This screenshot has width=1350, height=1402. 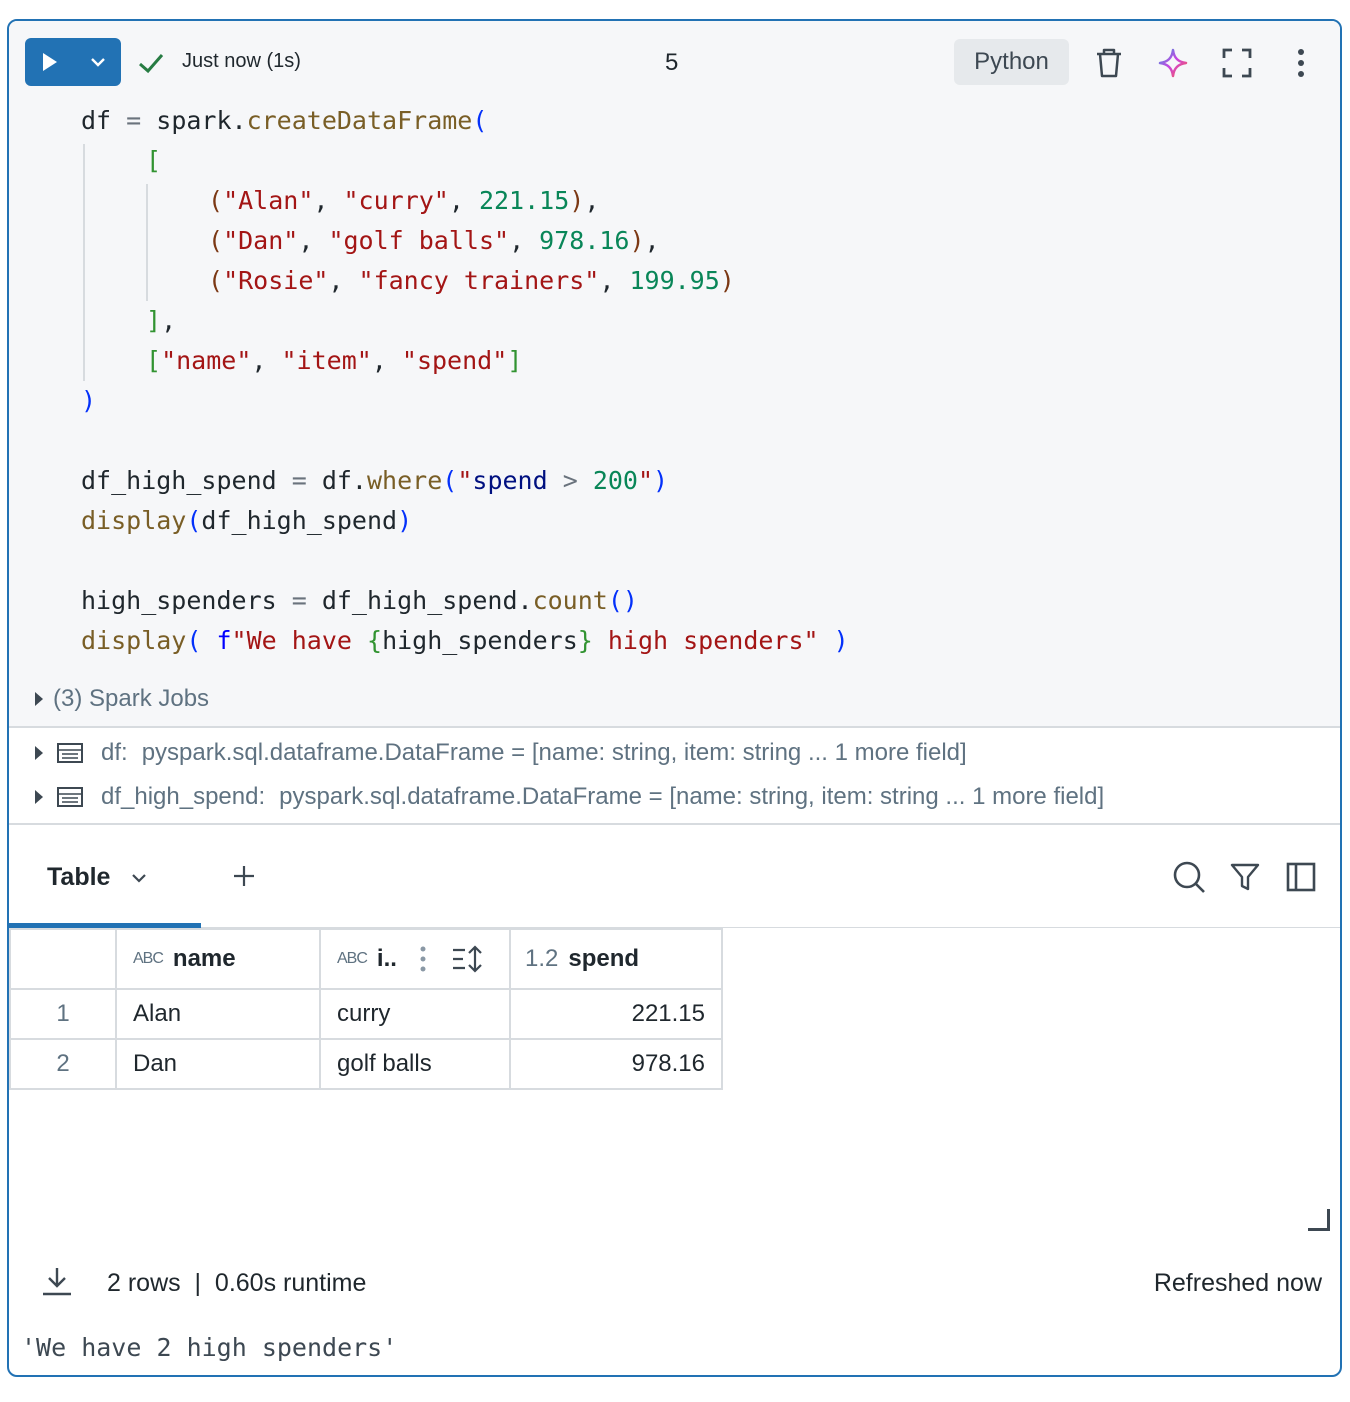 I want to click on cell-number: 5, so click(x=672, y=62).